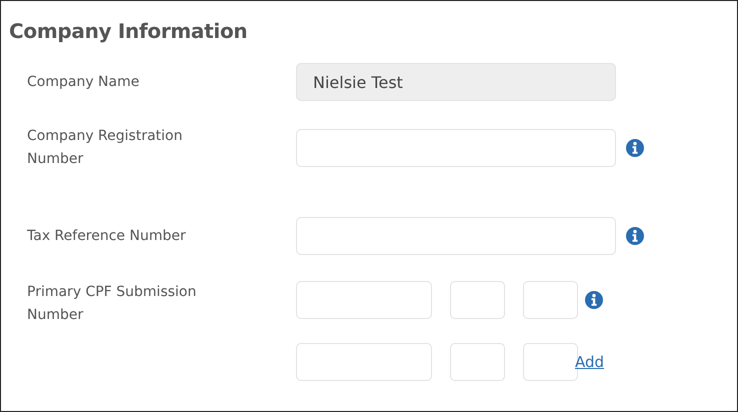 The image size is (738, 412). What do you see at coordinates (112, 304) in the screenshot?
I see `field-label: Primary CPF Submission Number` at bounding box center [112, 304].